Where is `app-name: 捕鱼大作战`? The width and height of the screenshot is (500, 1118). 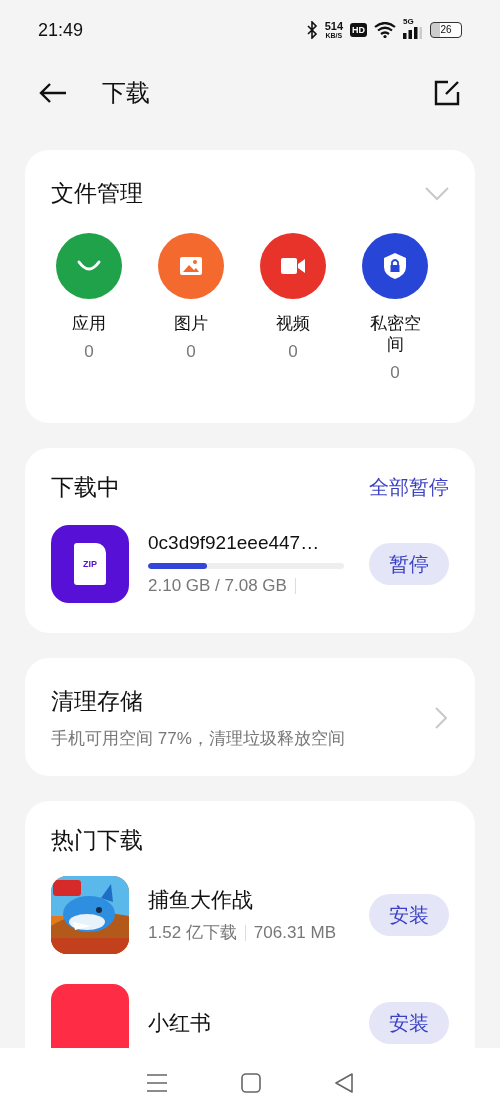 app-name: 捕鱼大作战 is located at coordinates (201, 900).